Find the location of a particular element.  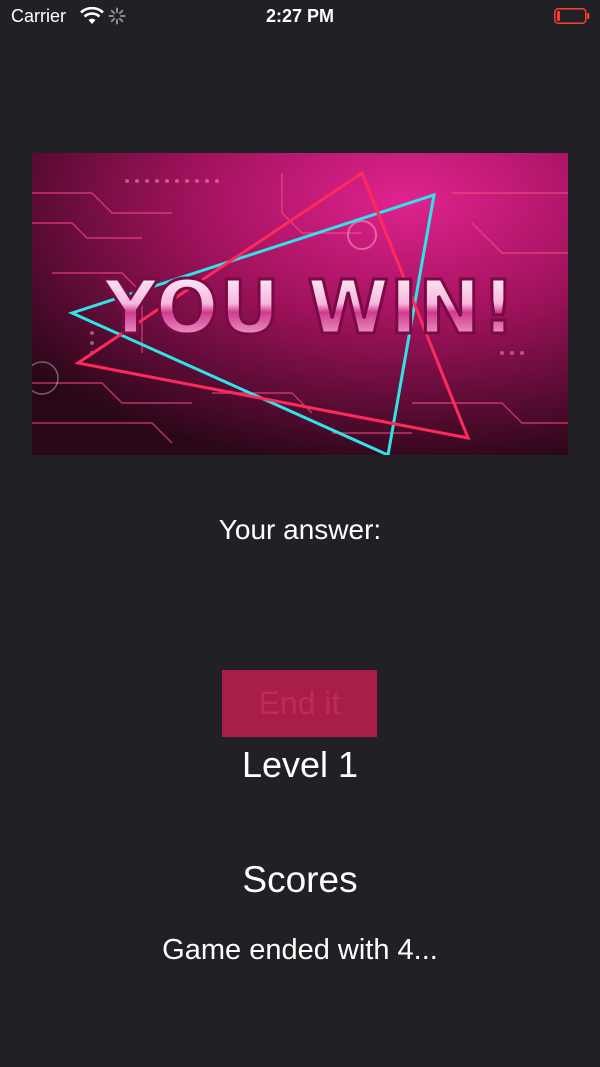

scores-title: Scores is located at coordinates (300, 879).